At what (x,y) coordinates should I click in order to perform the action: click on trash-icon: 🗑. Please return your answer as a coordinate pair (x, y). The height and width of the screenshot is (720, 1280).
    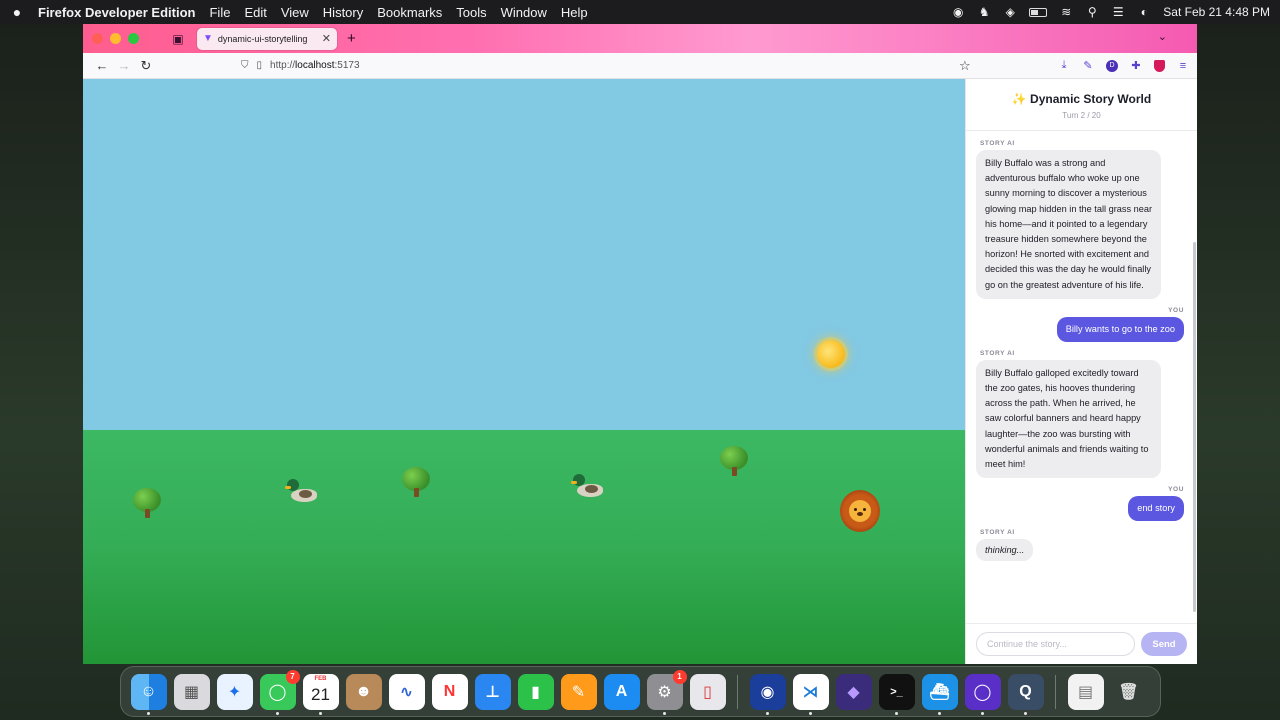
    Looking at the image, I should click on (1129, 692).